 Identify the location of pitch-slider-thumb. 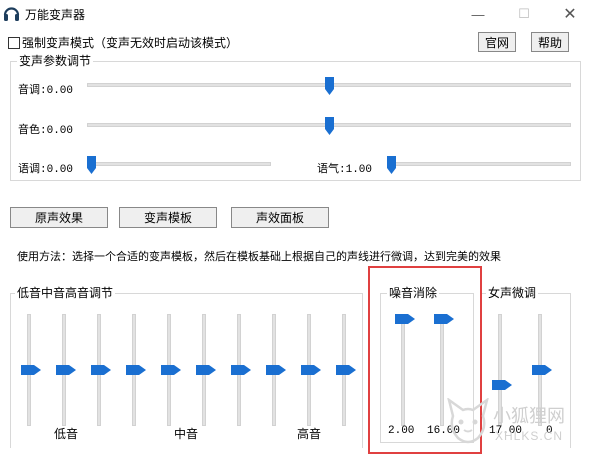
(329, 86).